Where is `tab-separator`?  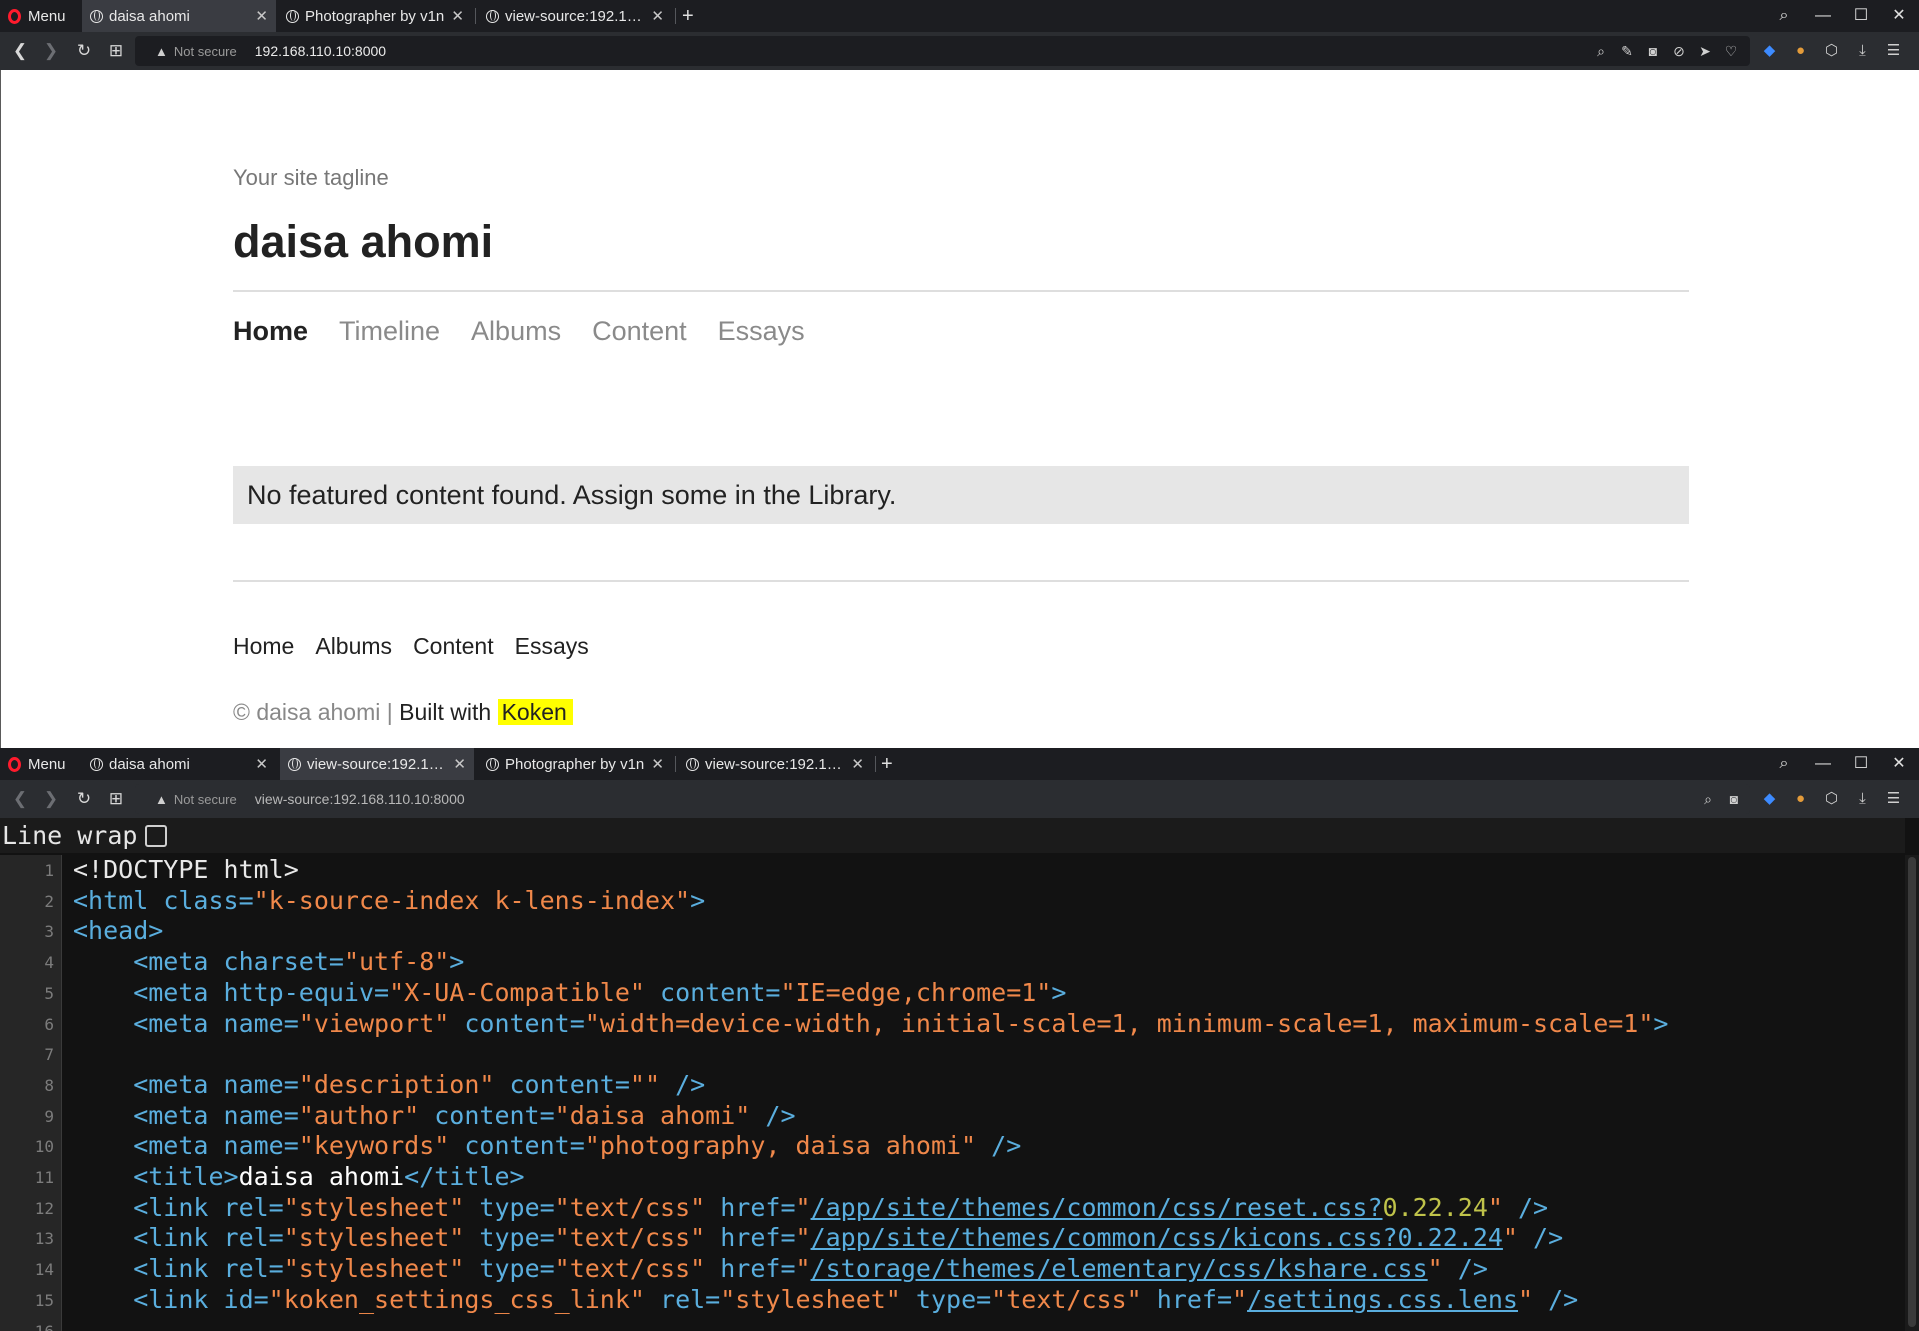
tab-separator is located at coordinates (475, 16).